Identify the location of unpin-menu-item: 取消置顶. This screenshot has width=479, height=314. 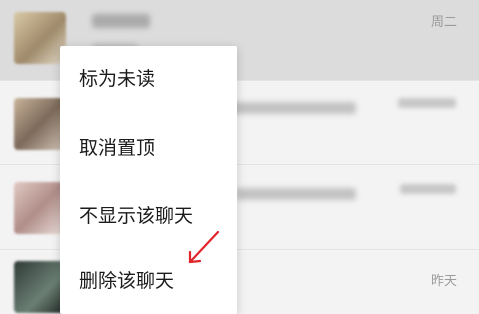
(148, 148).